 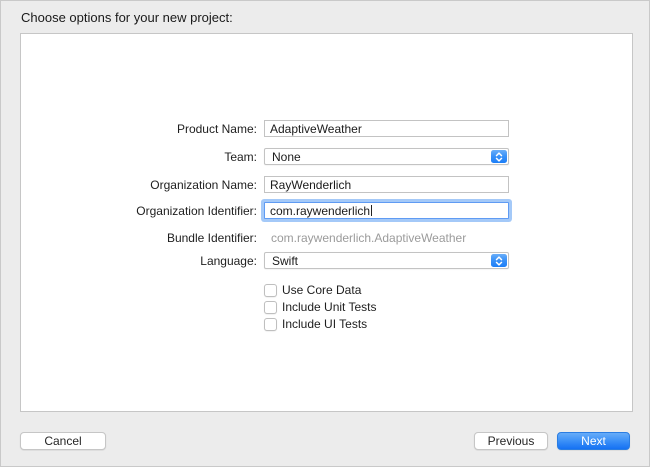 I want to click on include-unit-tests-row: Include Unit Tests, so click(x=326, y=307).